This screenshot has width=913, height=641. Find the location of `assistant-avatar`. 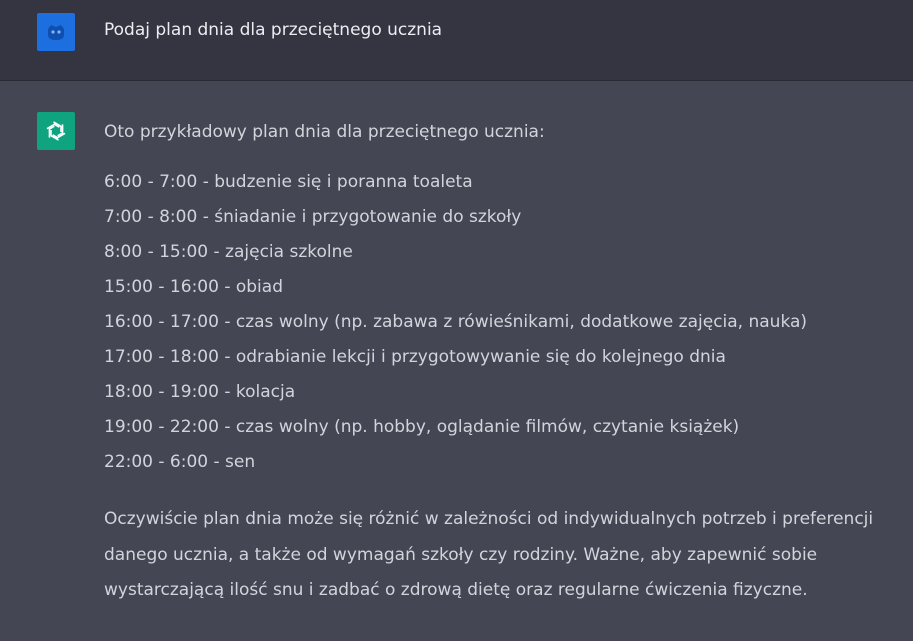

assistant-avatar is located at coordinates (56, 131).